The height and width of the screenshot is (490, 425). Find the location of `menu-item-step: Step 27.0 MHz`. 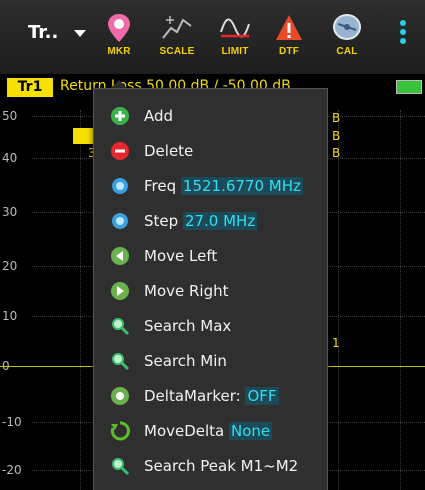

menu-item-step: Step 27.0 MHz is located at coordinates (210, 221).